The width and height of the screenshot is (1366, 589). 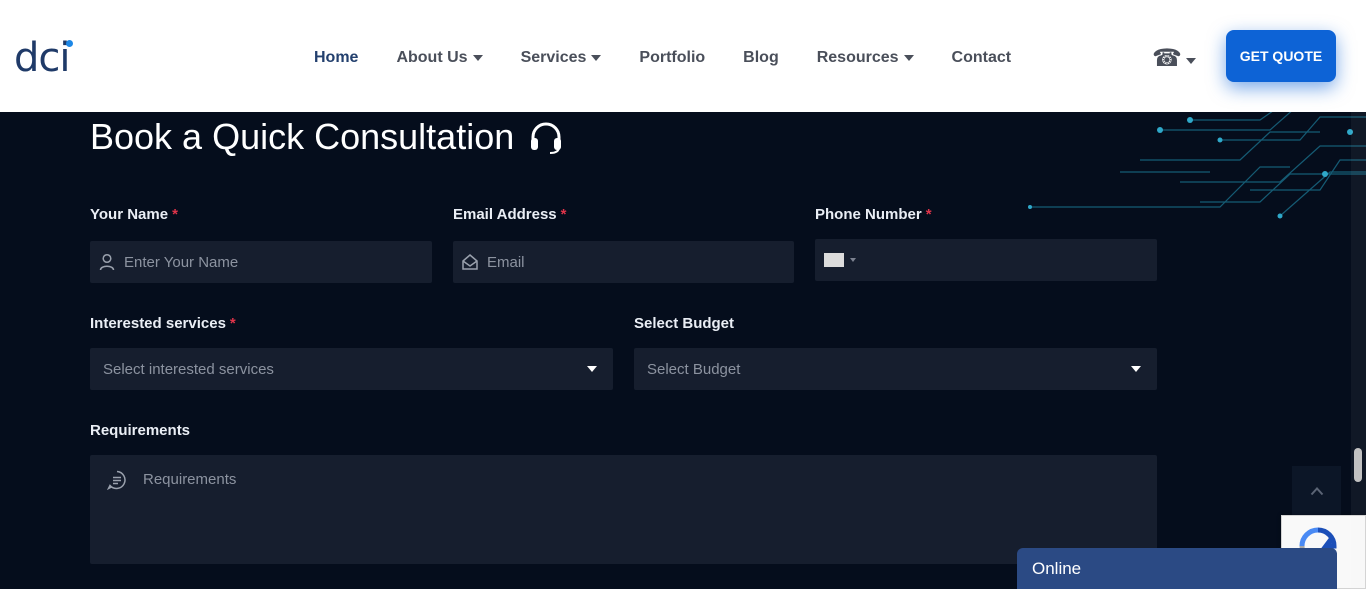 What do you see at coordinates (129, 214) in the screenshot?
I see `name-label-text: Your Name` at bounding box center [129, 214].